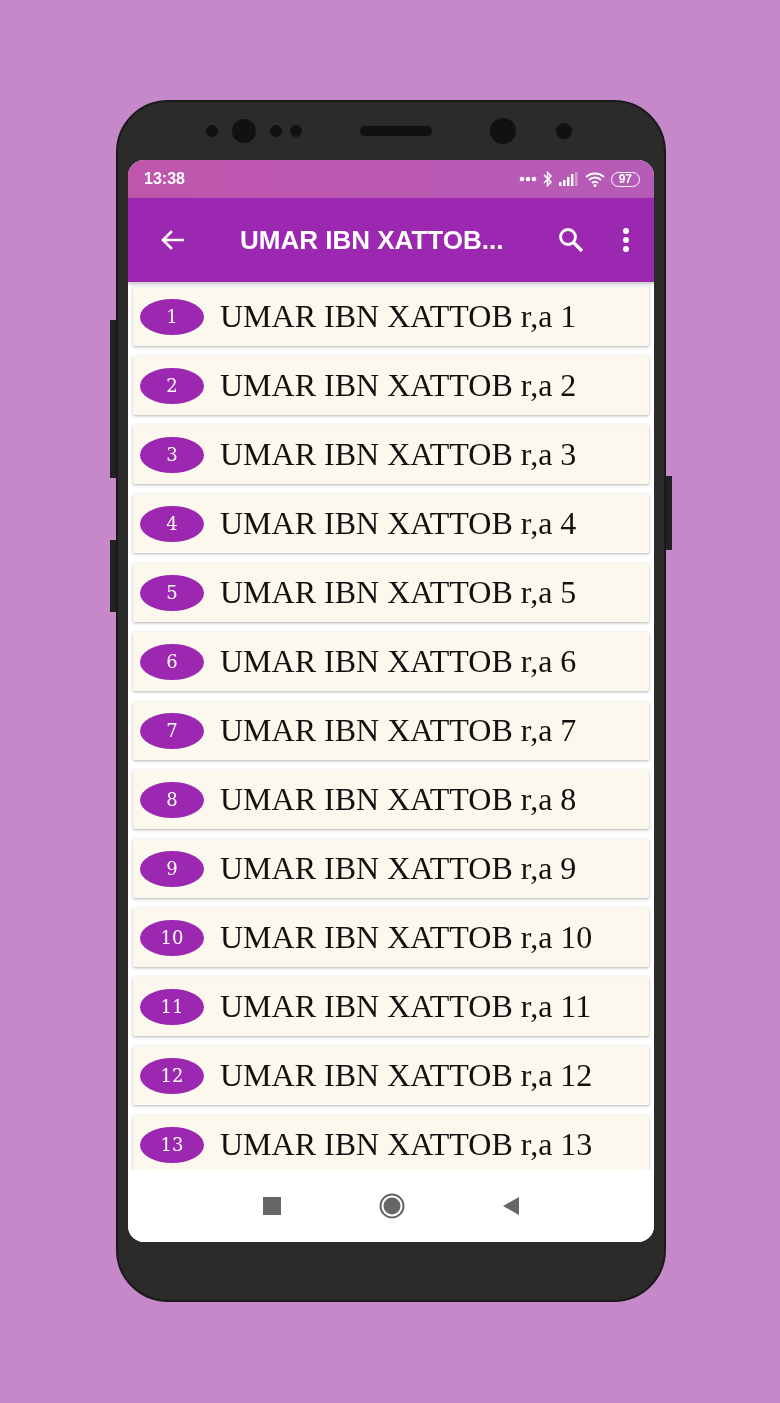 This screenshot has width=780, height=1403. Describe the element at coordinates (398, 661) in the screenshot. I see `item-title: UMAR IBN XATTOB r,a 6` at that location.